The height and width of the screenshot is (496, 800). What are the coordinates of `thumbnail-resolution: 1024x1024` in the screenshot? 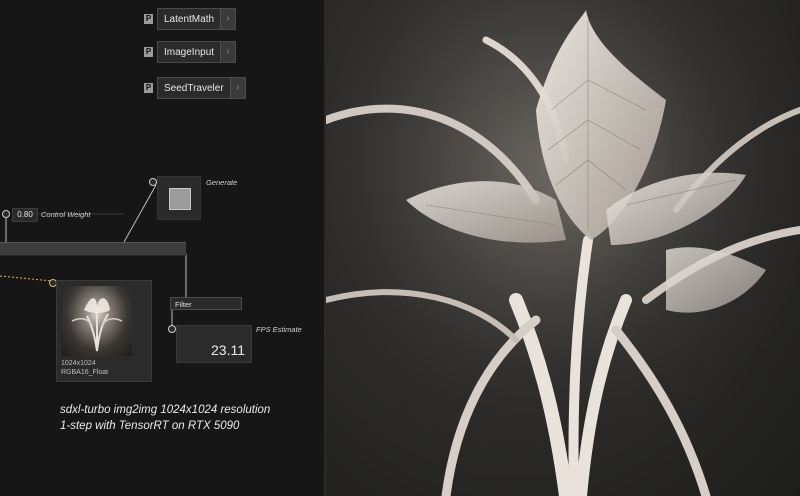 It's located at (78, 363).